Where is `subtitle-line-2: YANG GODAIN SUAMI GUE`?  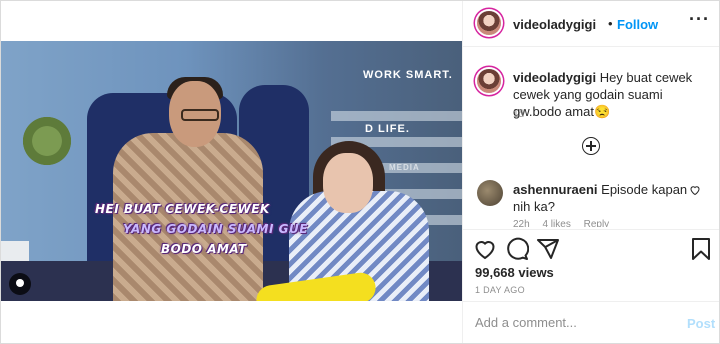
subtitle-line-2: YANG GODAIN SUAMI GUE is located at coordinates (215, 229).